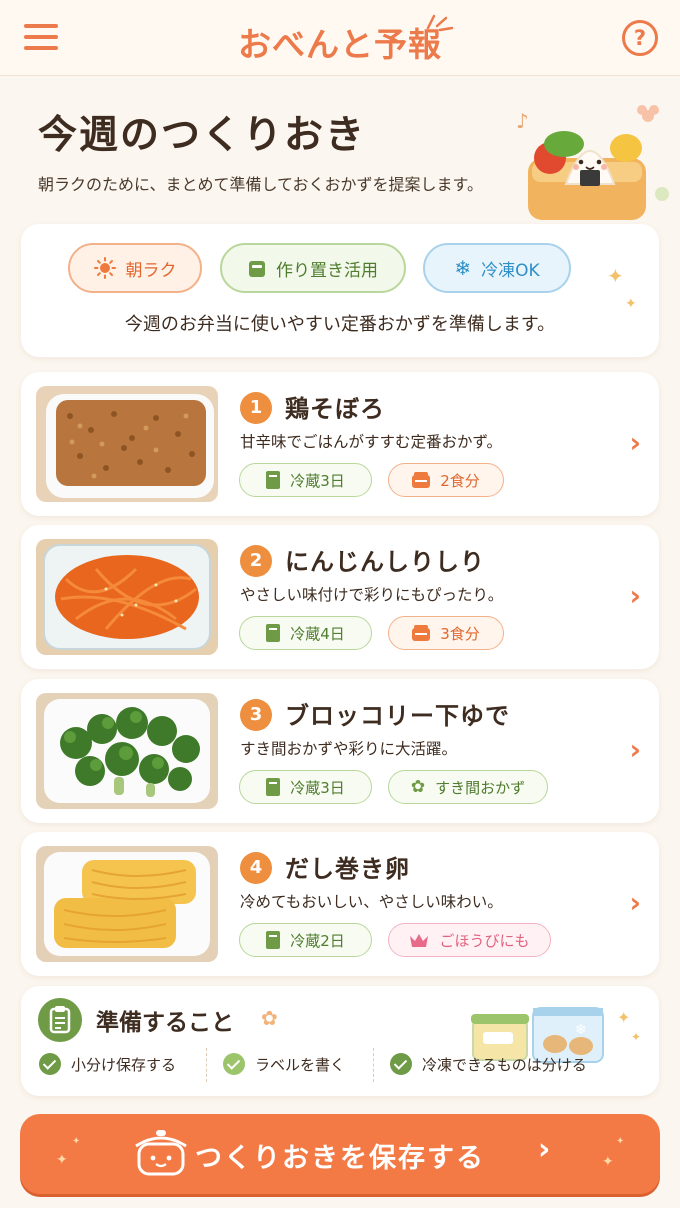 This screenshot has height=1208, width=680. Describe the element at coordinates (419, 940) in the screenshot. I see `crown-icon` at that location.